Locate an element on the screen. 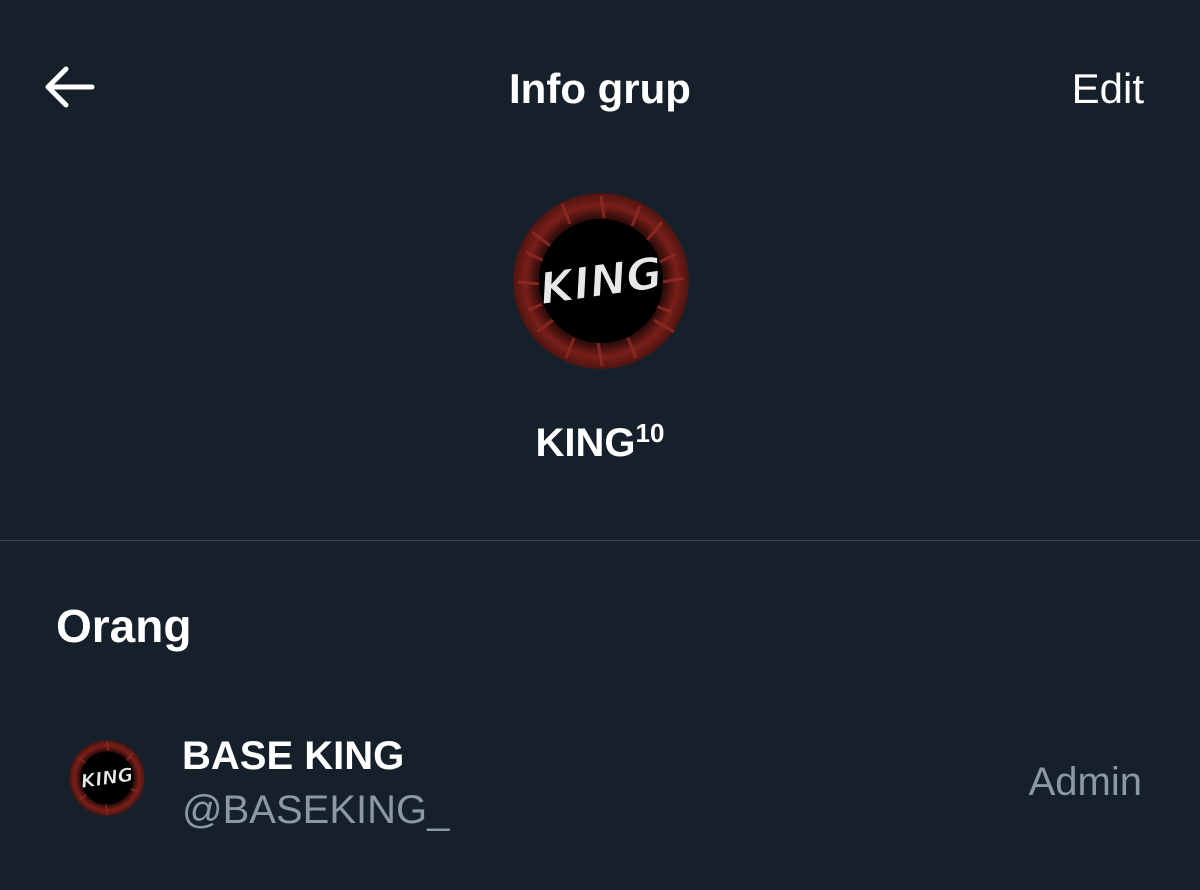 This screenshot has width=1200, height=890. divider is located at coordinates (600, 540).